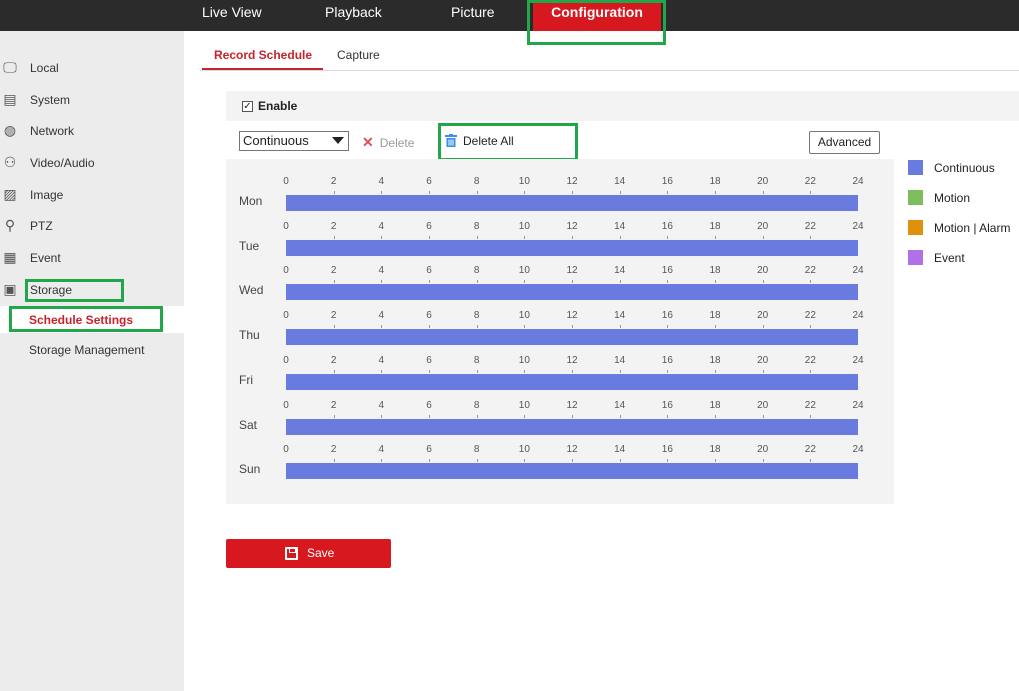 The image size is (1019, 691). I want to click on sidebar-item-system: ▤ System, so click(92, 100).